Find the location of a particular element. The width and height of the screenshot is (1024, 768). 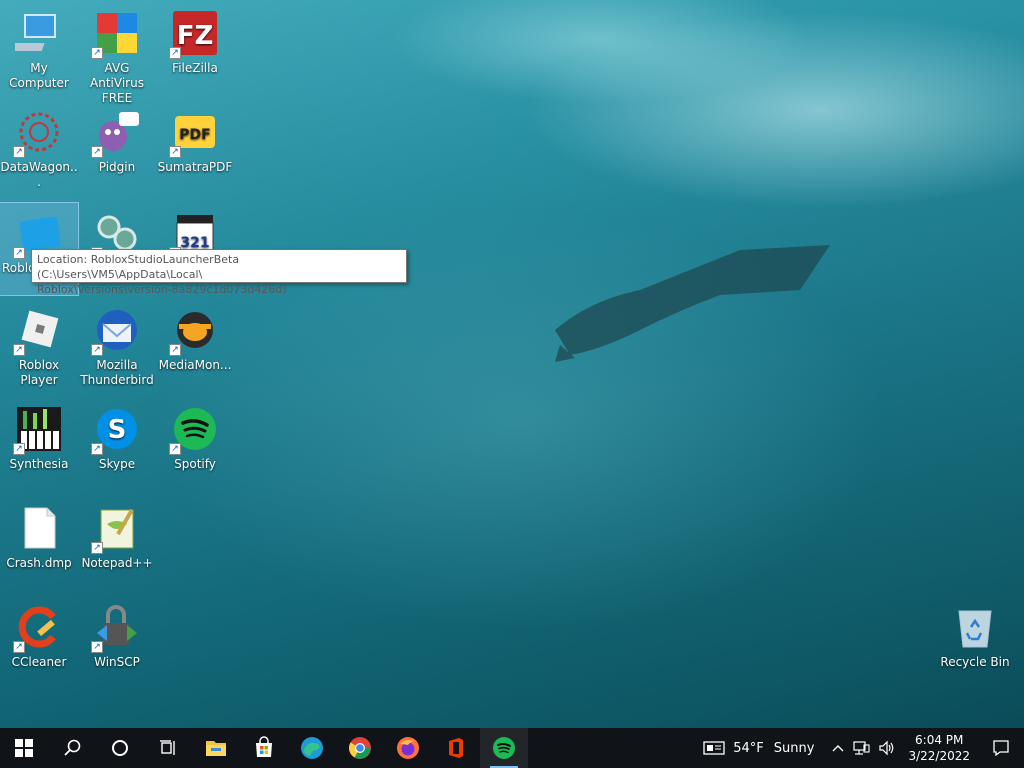

filezilla-icon: FZ ↗ is located at coordinates (194, 34).